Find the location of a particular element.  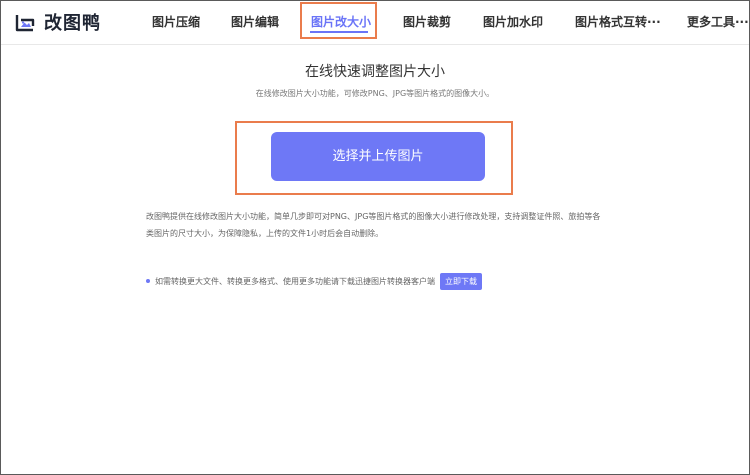

nav-item-image-resize: 图片改大小 is located at coordinates (341, 22).